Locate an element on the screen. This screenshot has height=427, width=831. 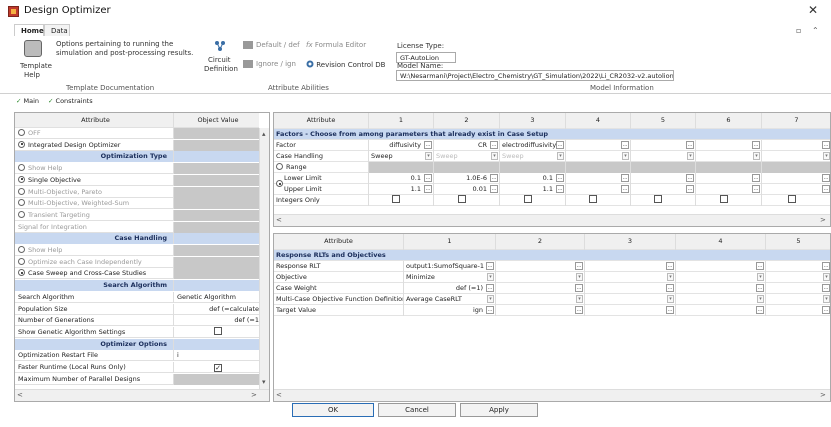
left-row: Faster Runtime (Local Runs Only) ✓ is located at coordinates (137, 367).